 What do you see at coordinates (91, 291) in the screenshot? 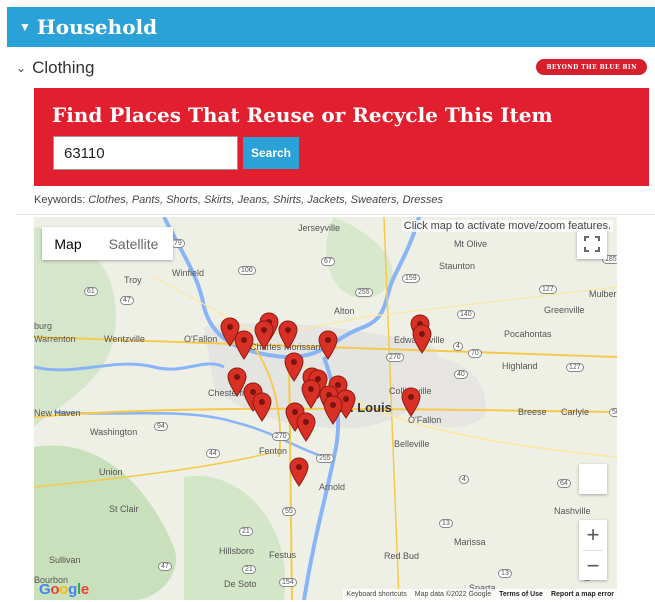
I see `route-shield: 61` at bounding box center [91, 291].